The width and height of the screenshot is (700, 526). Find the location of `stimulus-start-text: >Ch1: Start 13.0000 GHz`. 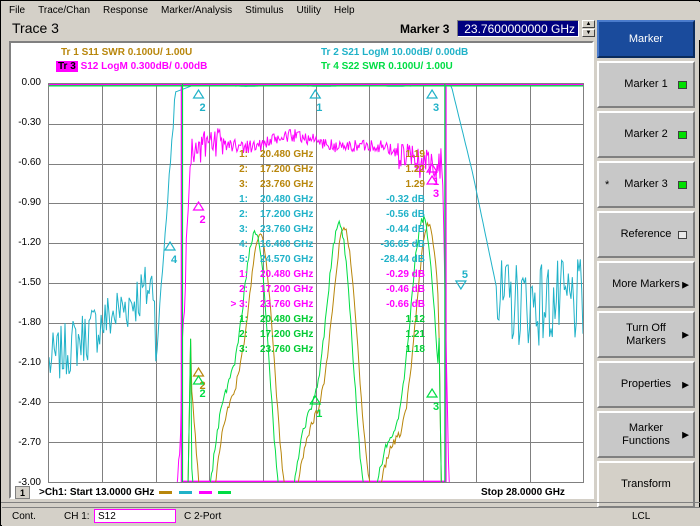

stimulus-start-text: >Ch1: Start 13.0000 GHz is located at coordinates (97, 492).